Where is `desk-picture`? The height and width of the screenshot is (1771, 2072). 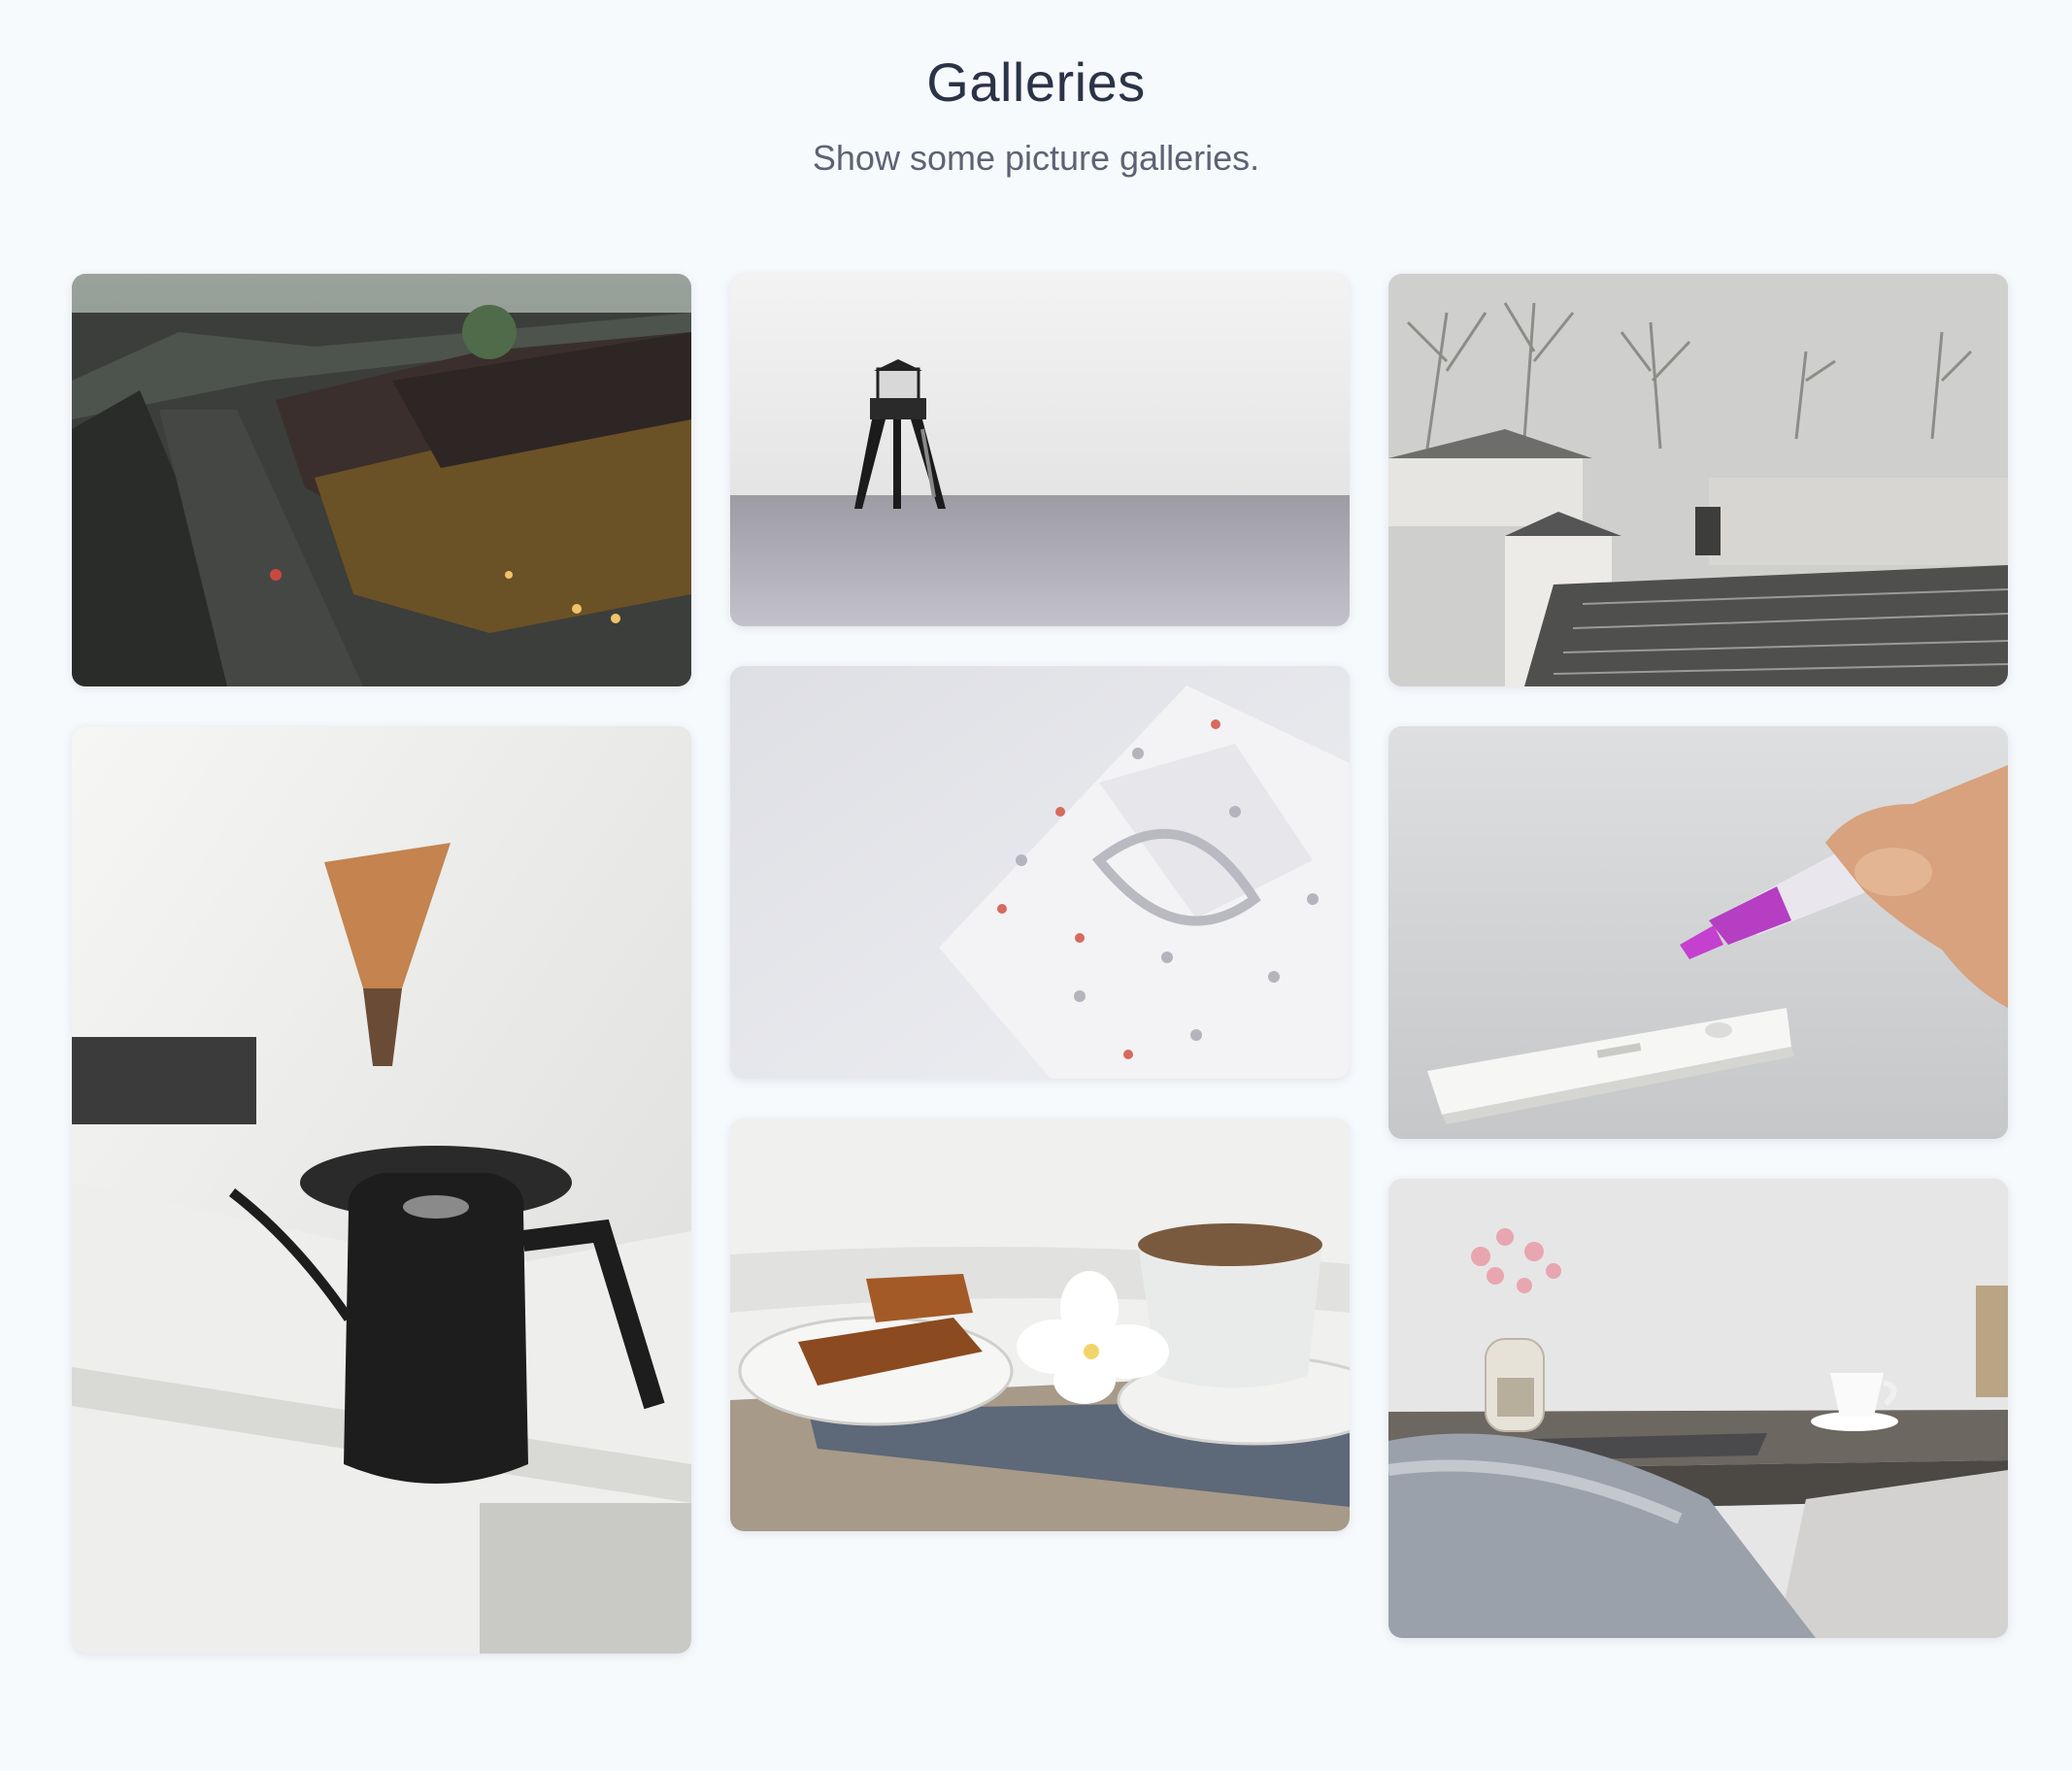
desk-picture is located at coordinates (1698, 1408).